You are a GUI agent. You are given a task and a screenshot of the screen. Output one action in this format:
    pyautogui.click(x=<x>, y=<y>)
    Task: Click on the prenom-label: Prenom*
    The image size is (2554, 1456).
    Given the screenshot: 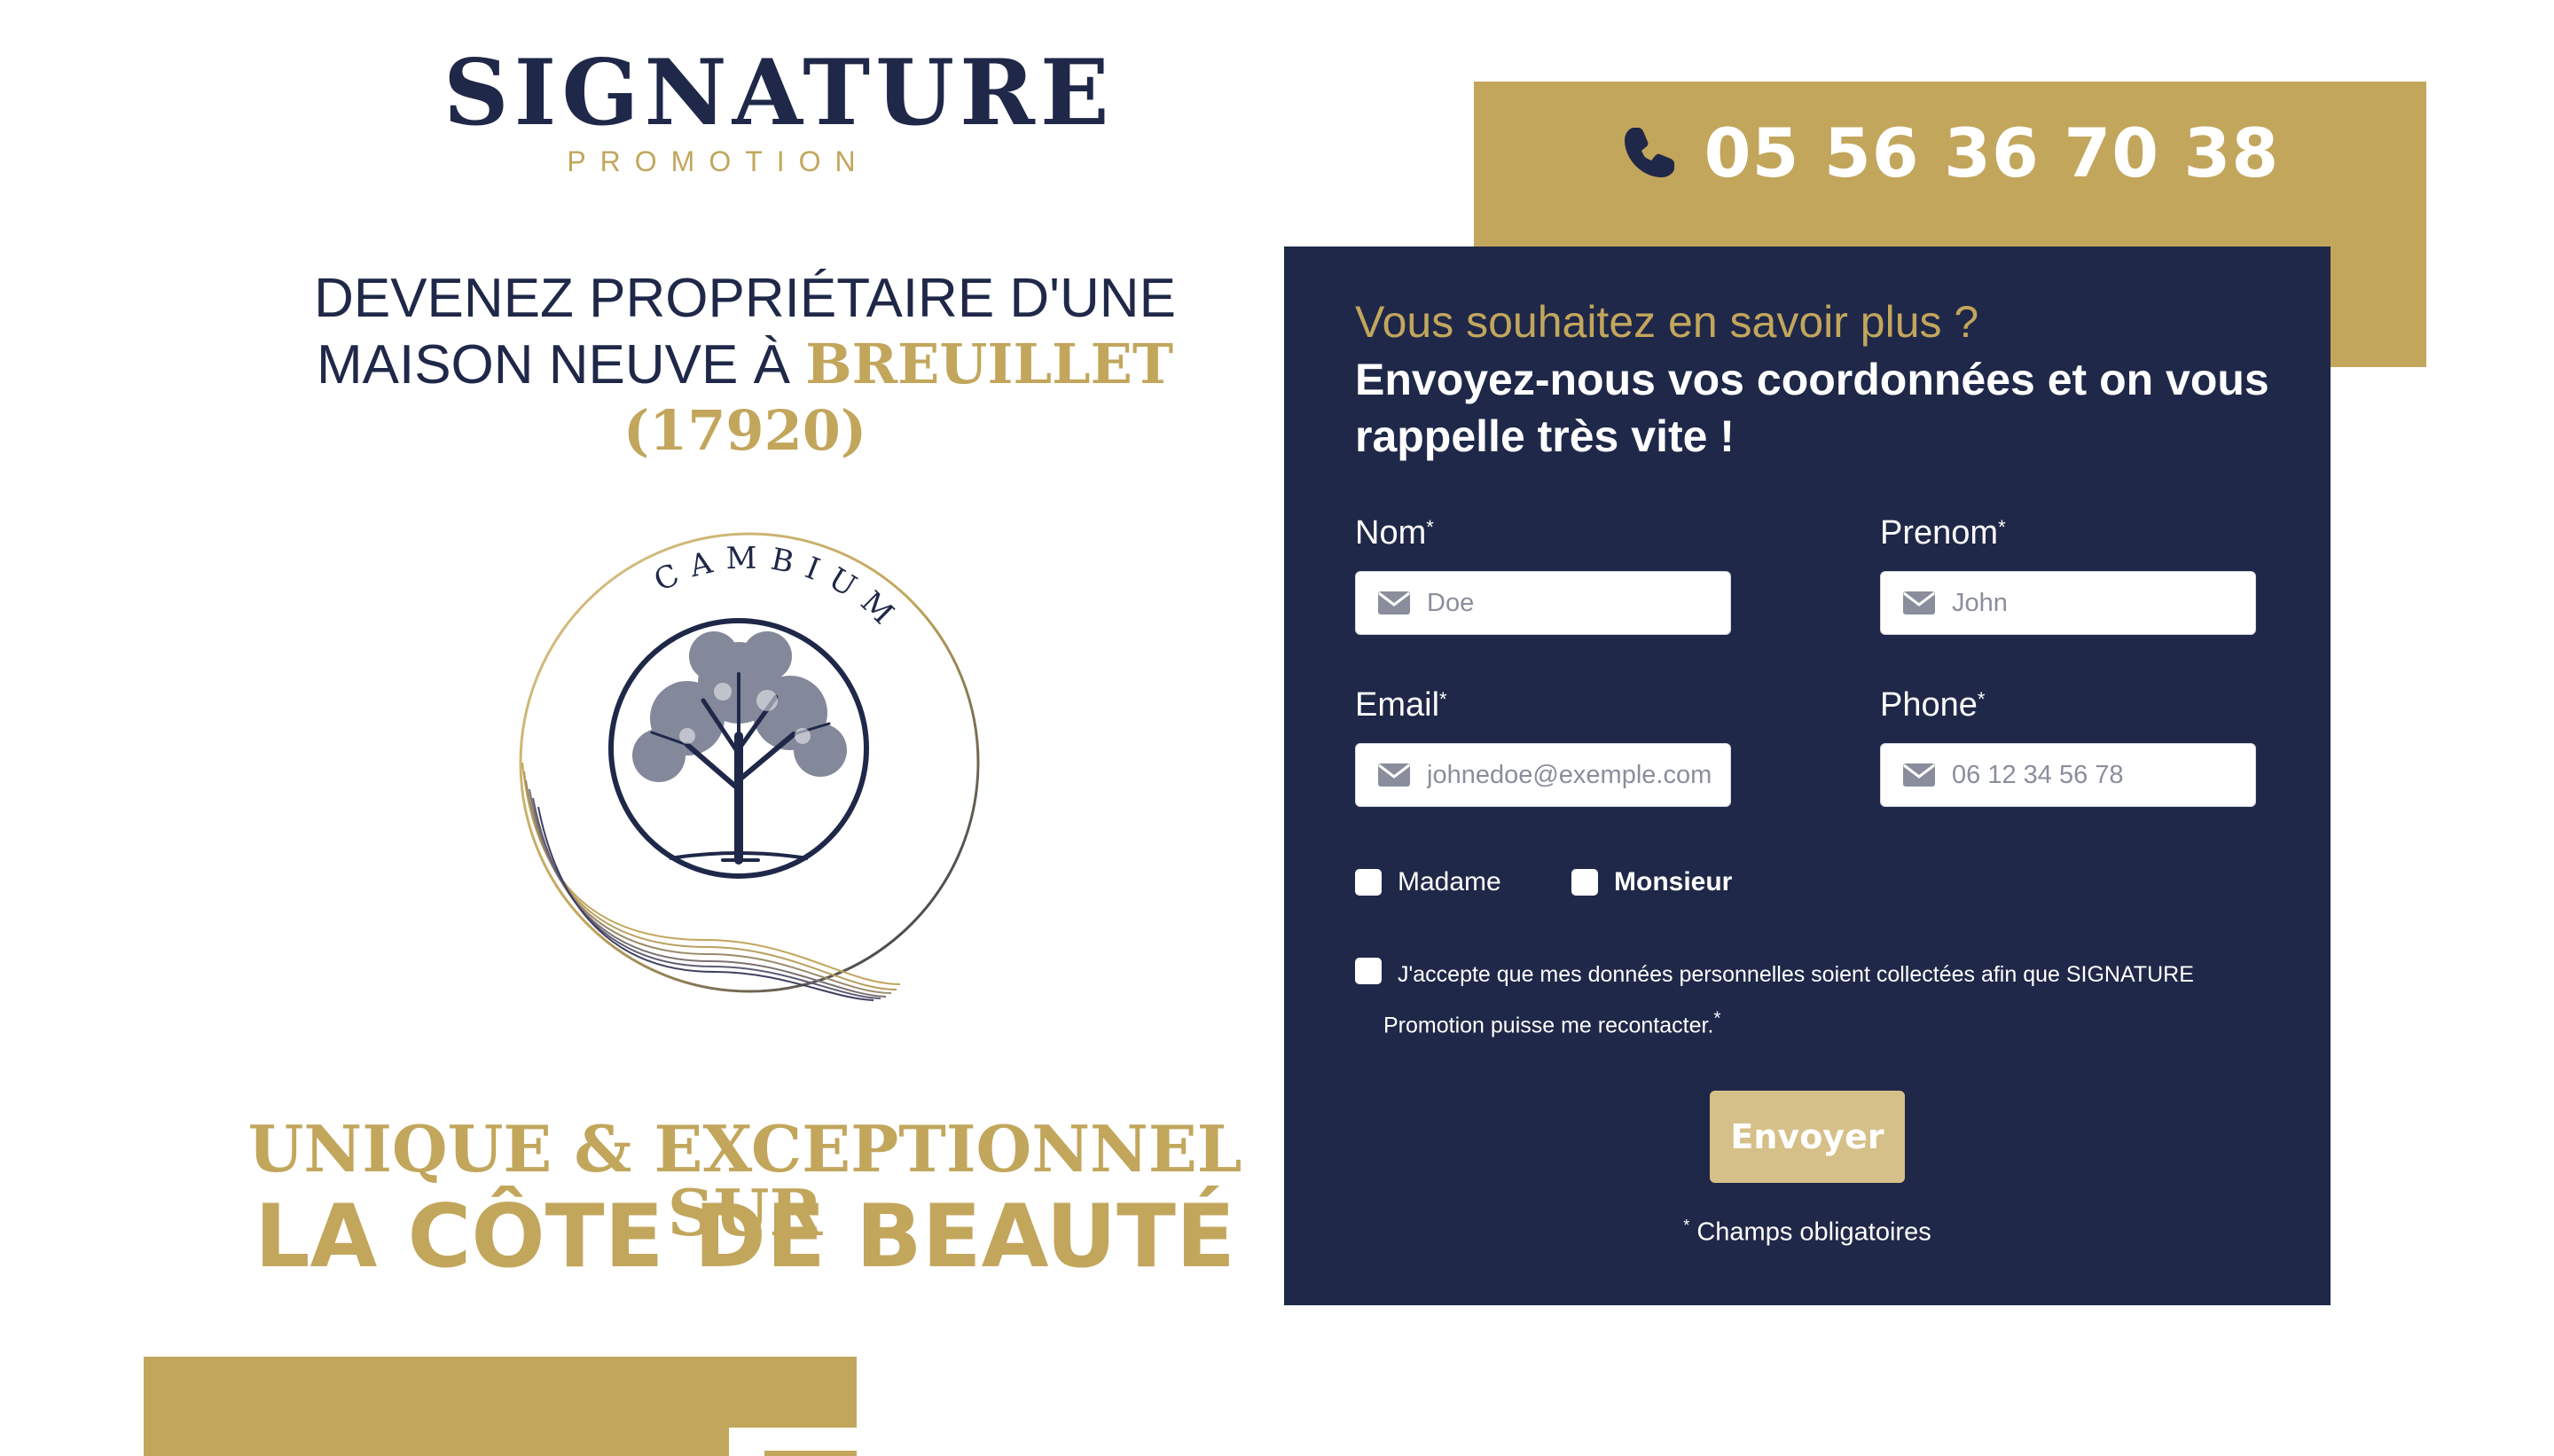 What is the action you would take?
    pyautogui.click(x=1943, y=533)
    